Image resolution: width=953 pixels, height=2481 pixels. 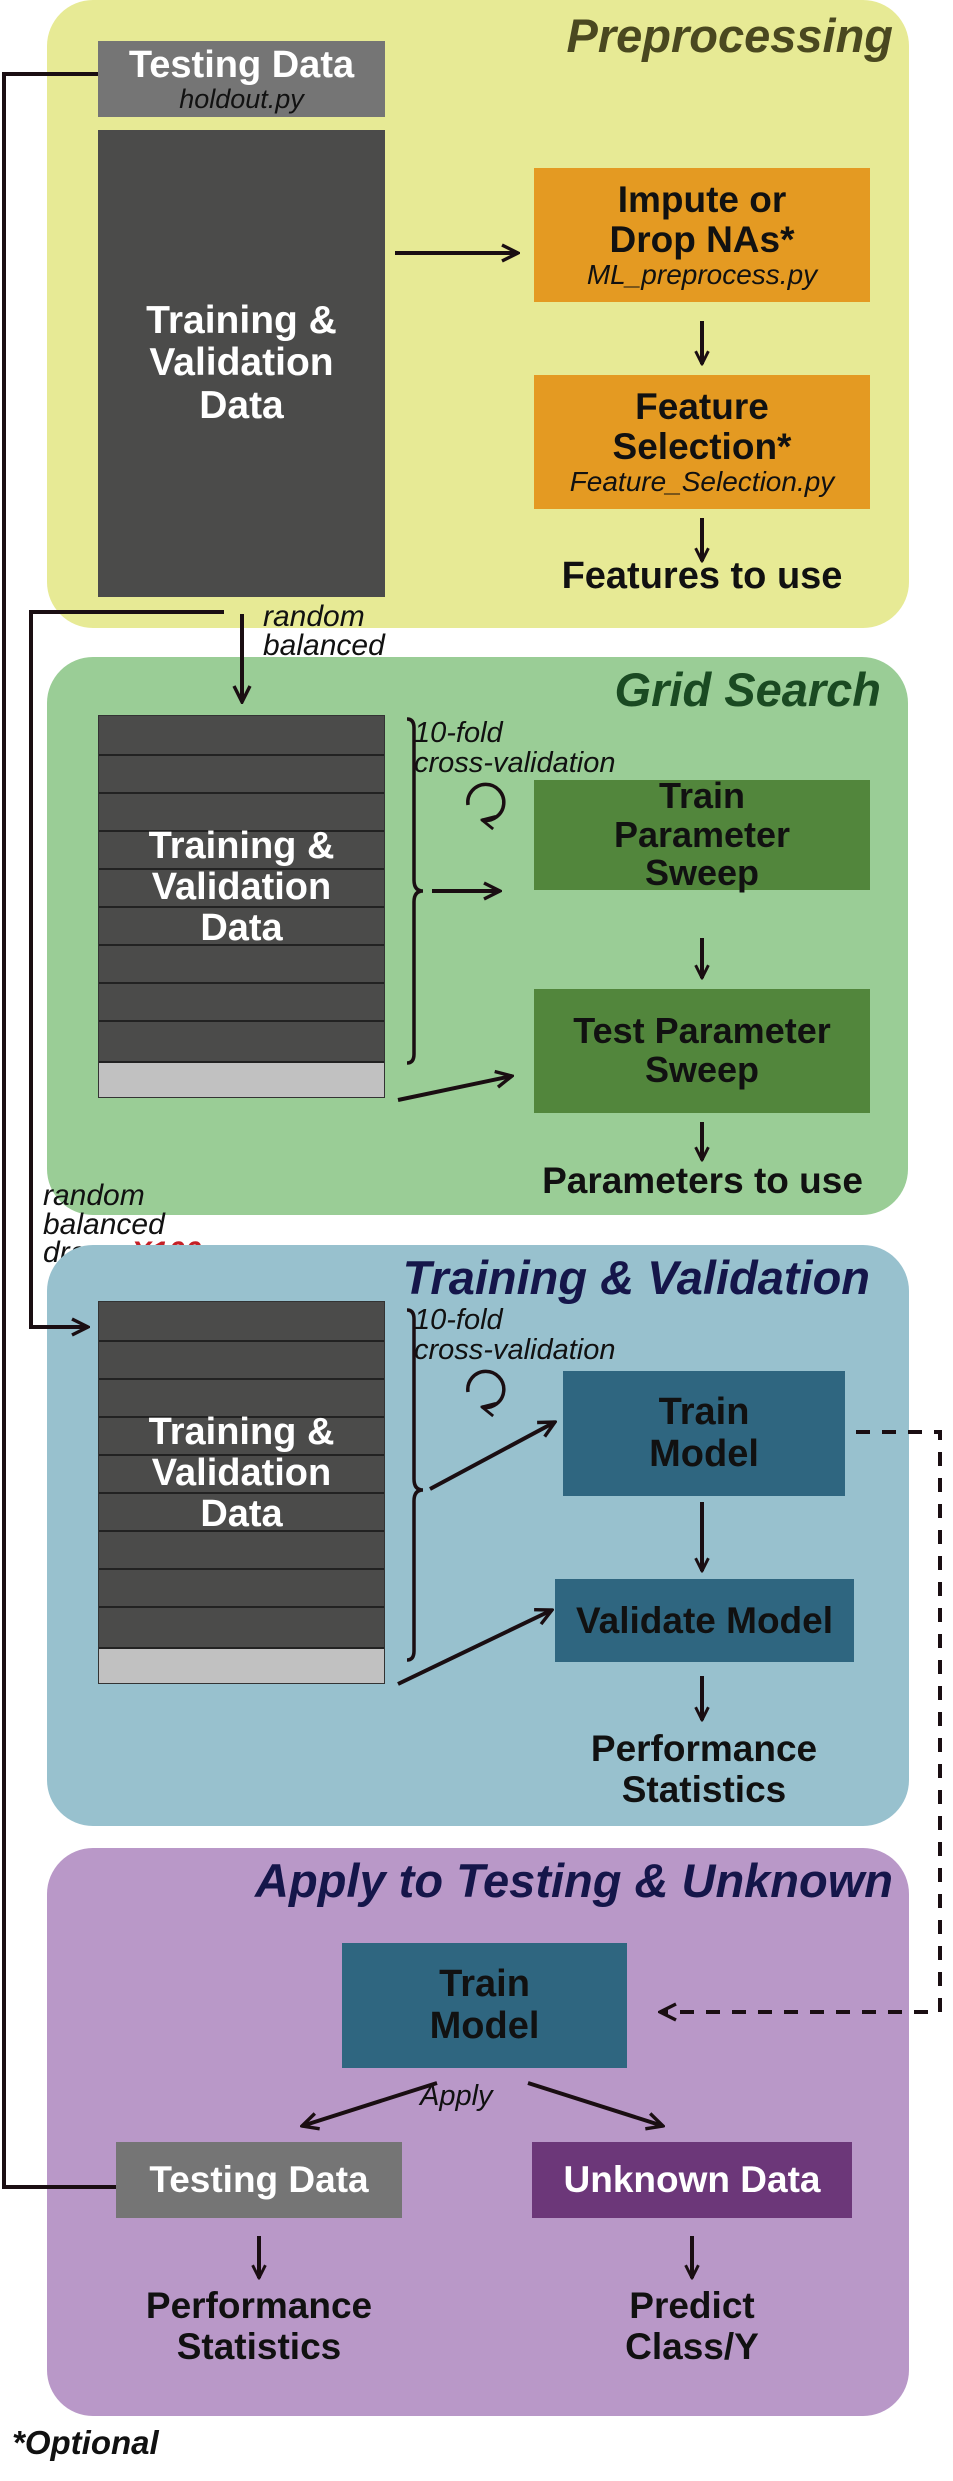 What do you see at coordinates (702, 1180) in the screenshot?
I see `parameters-to-use-label: Parameters to use` at bounding box center [702, 1180].